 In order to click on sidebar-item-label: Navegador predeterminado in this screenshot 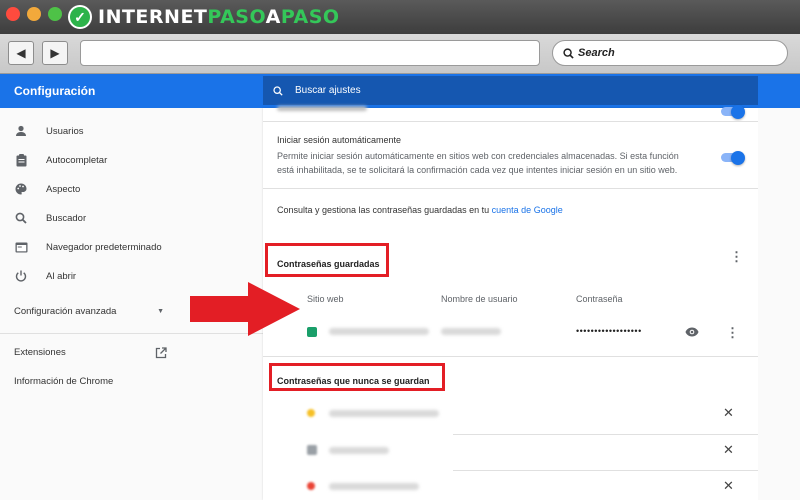, I will do `click(104, 247)`.